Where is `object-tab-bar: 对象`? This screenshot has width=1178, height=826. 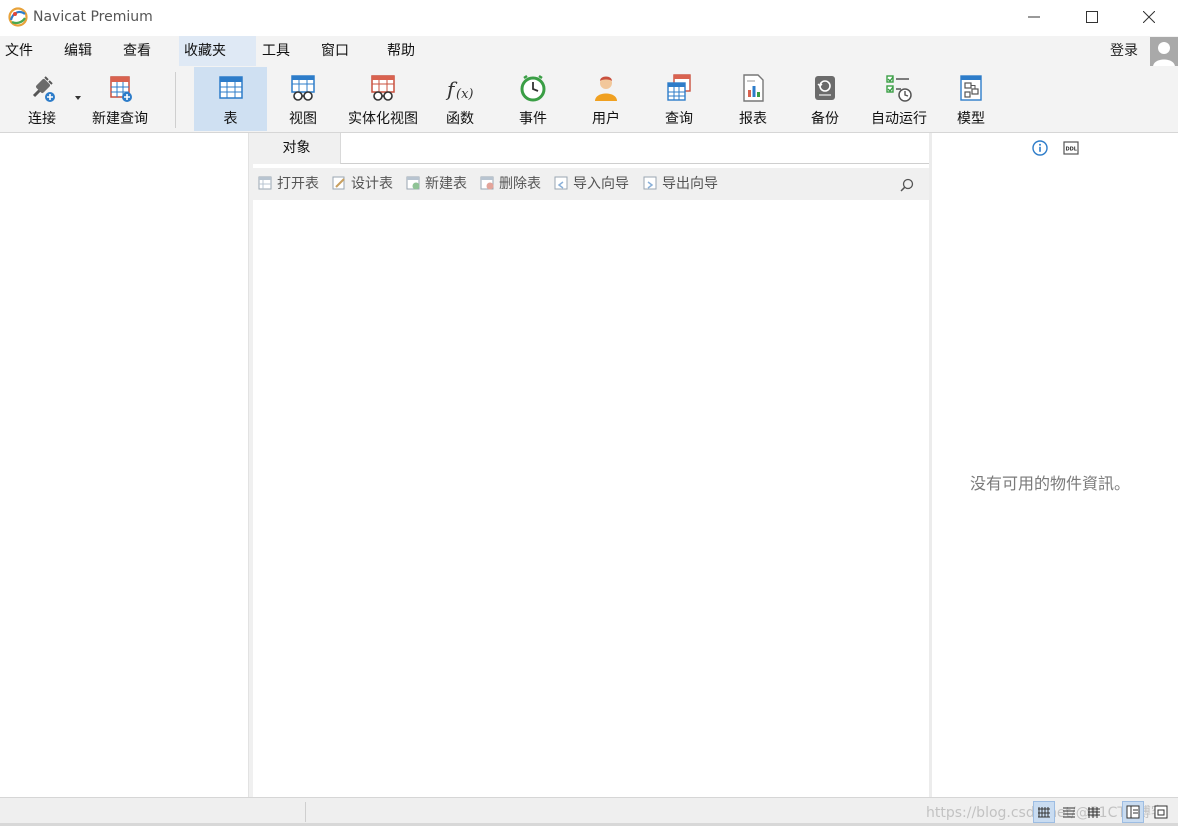 object-tab-bar: 对象 is located at coordinates (591, 148).